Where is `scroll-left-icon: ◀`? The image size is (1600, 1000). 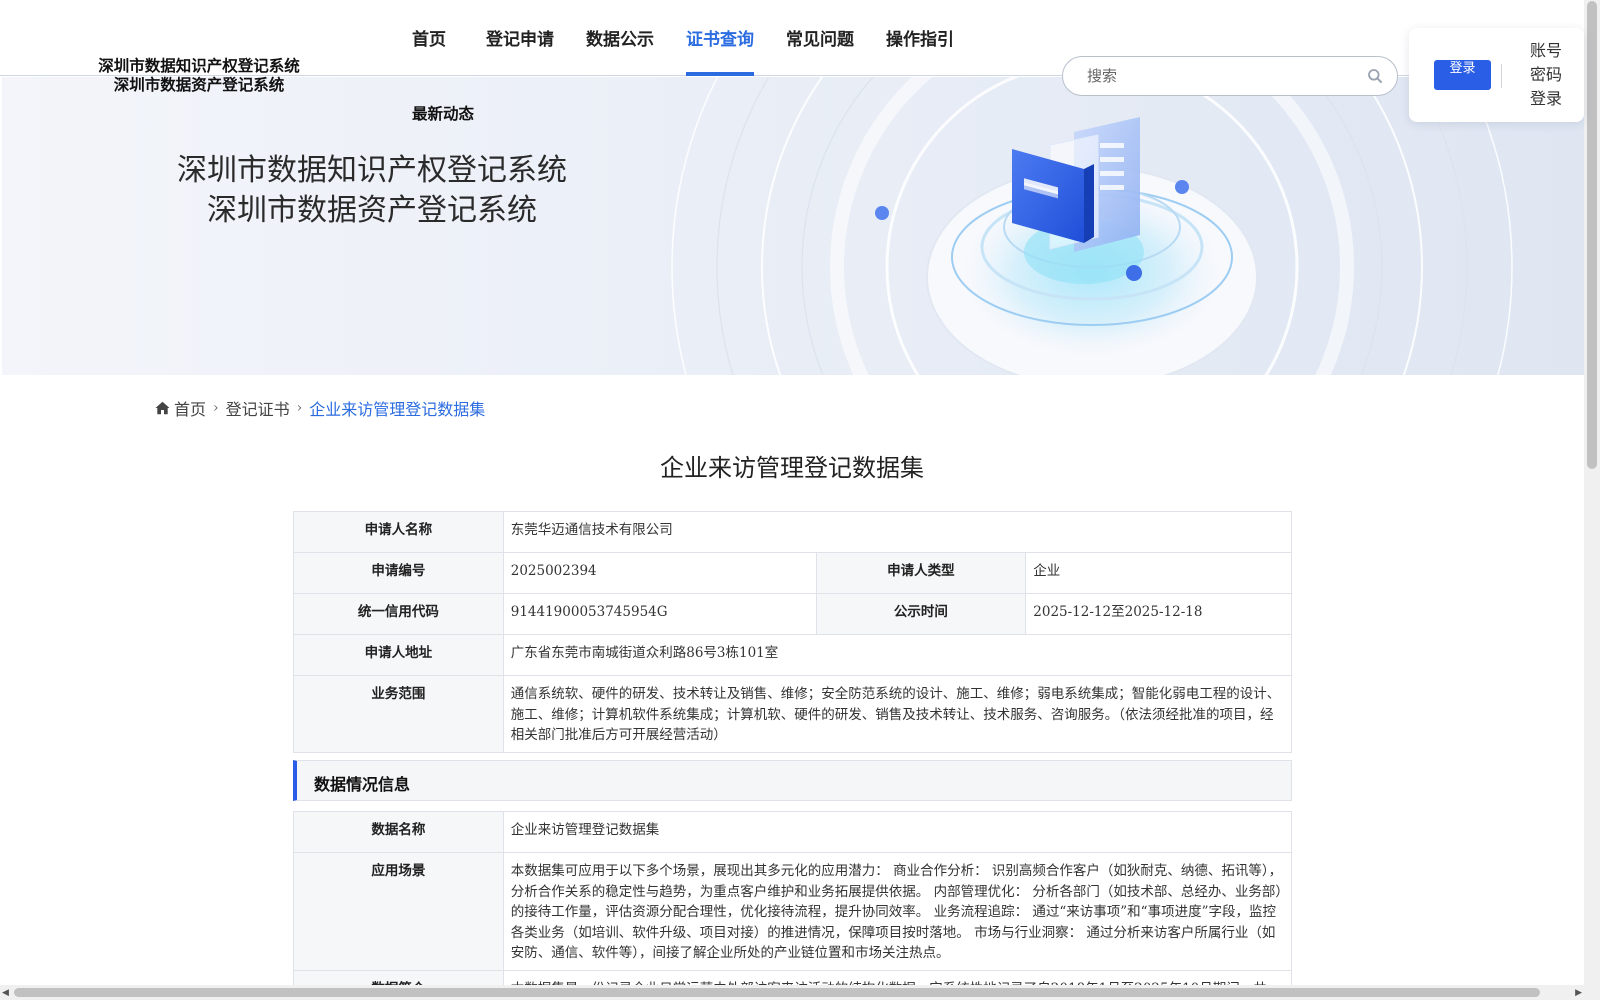 scroll-left-icon: ◀ is located at coordinates (5, 993).